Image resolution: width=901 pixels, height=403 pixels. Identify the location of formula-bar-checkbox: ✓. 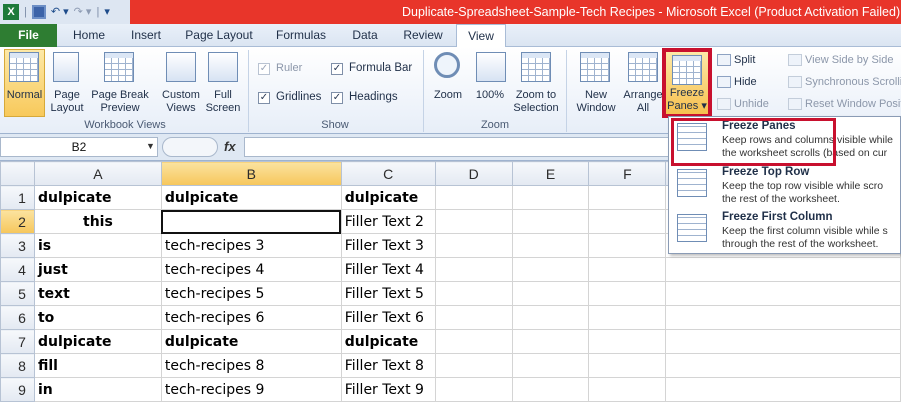
(337, 69).